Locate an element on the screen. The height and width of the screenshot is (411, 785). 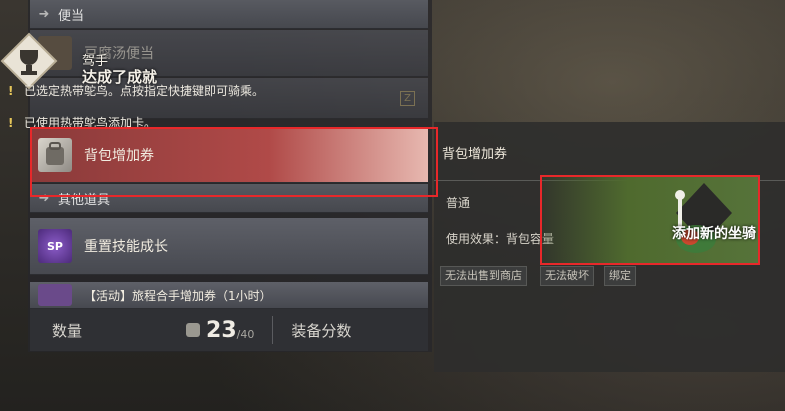
notification-item: ! 已选定热带鸵鸟。点按指定快捷键即可骑乘。 is located at coordinates (218, 90).